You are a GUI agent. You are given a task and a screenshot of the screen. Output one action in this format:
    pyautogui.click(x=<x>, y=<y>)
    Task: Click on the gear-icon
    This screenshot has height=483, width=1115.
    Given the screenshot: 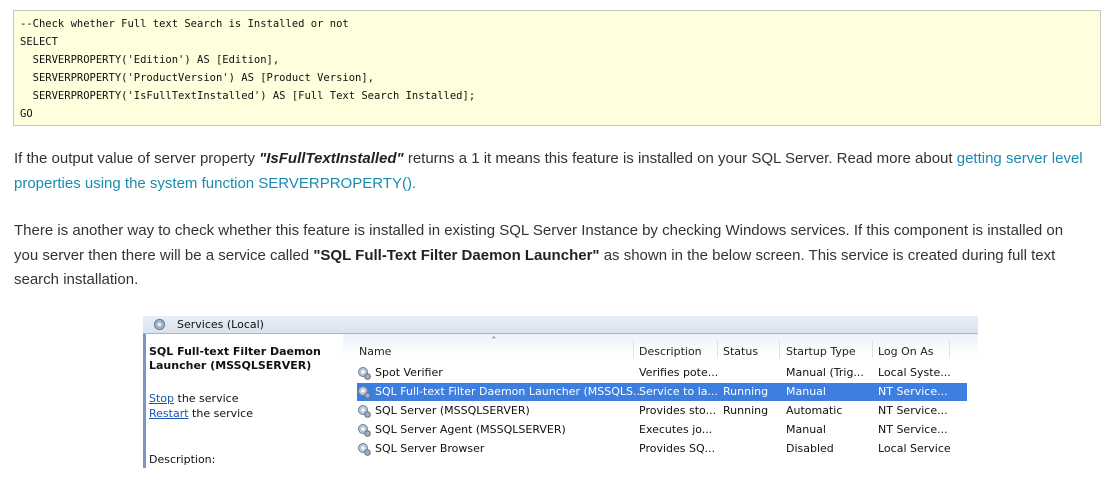 What is the action you would take?
    pyautogui.click(x=159, y=324)
    